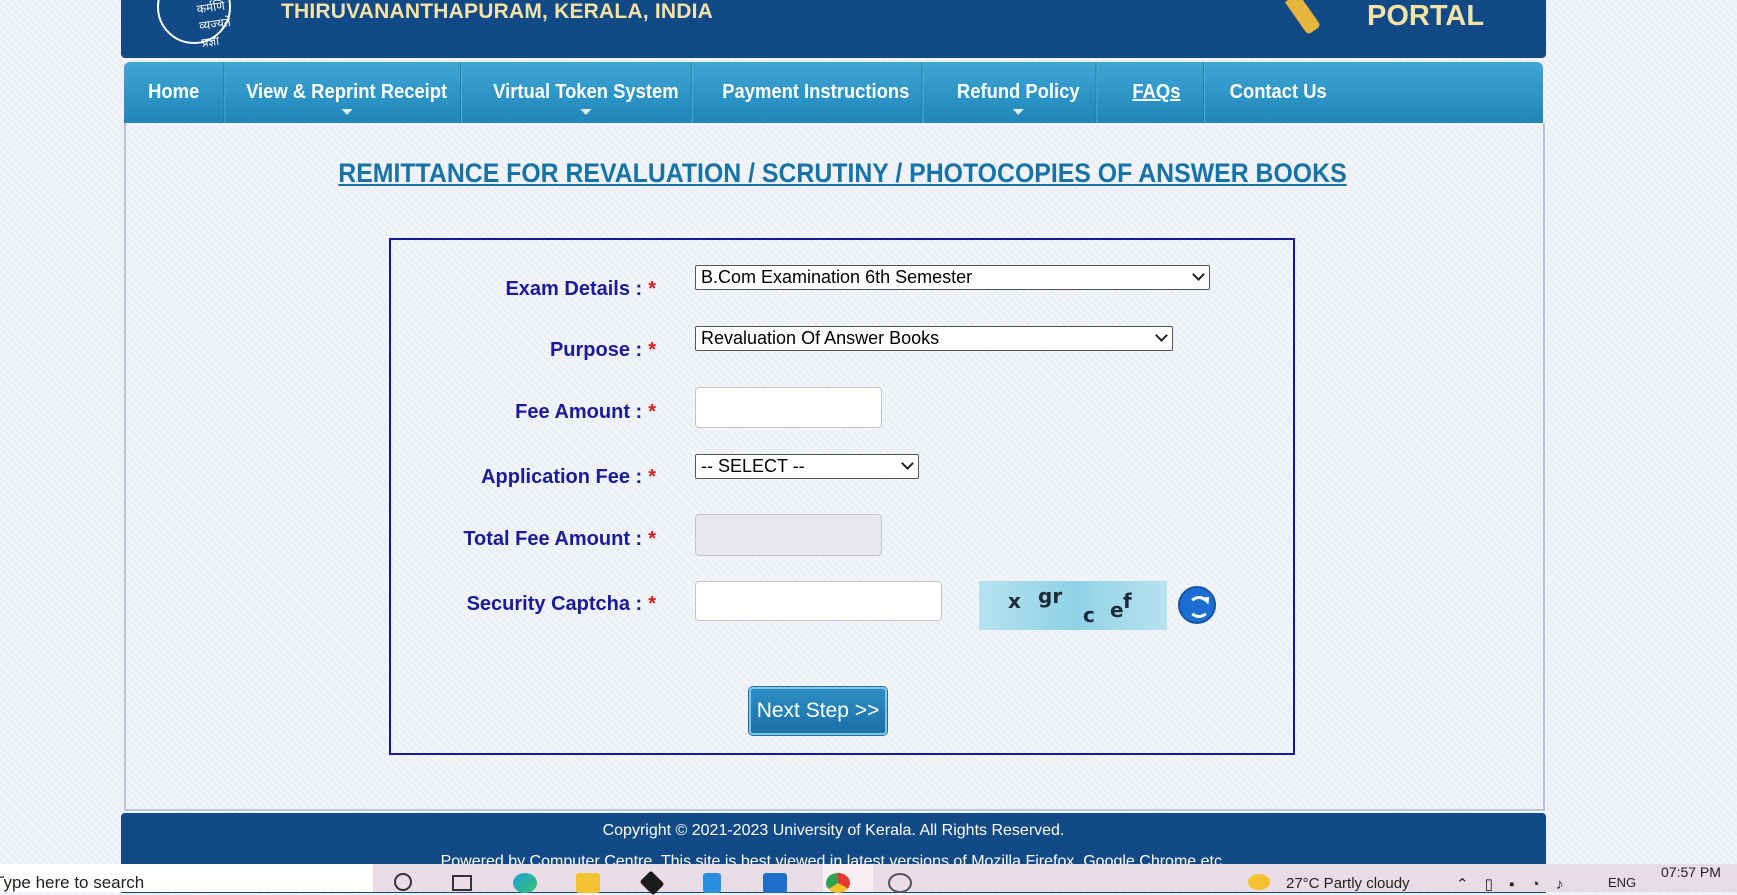 The image size is (1737, 895). What do you see at coordinates (837, 277) in the screenshot?
I see `exam-details-value: B.Com Examination 6th Semester` at bounding box center [837, 277].